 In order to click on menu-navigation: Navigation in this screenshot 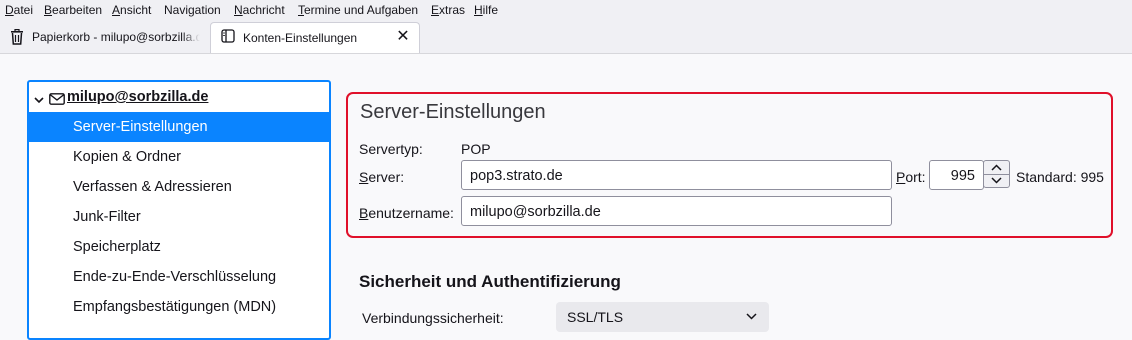, I will do `click(192, 10)`.